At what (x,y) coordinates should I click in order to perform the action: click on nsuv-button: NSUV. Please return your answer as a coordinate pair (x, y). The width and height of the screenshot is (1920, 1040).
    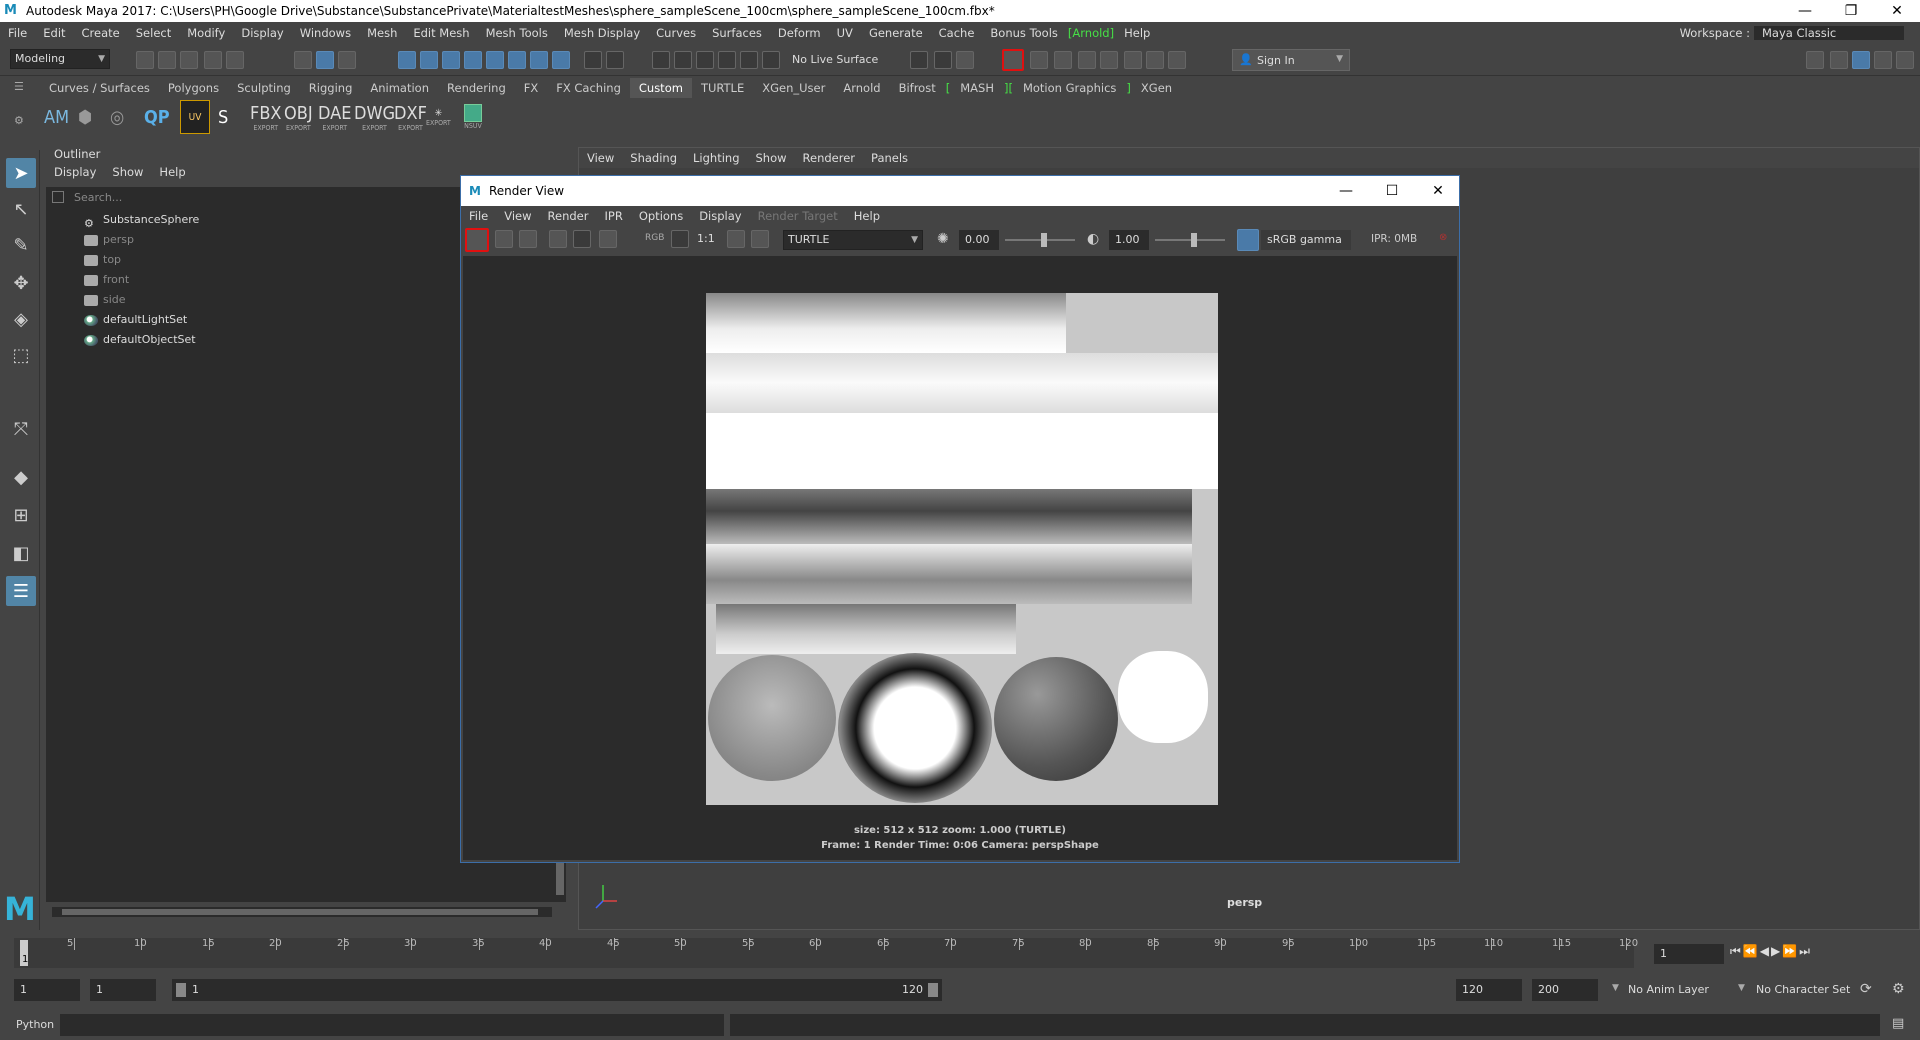
    Looking at the image, I should click on (473, 117).